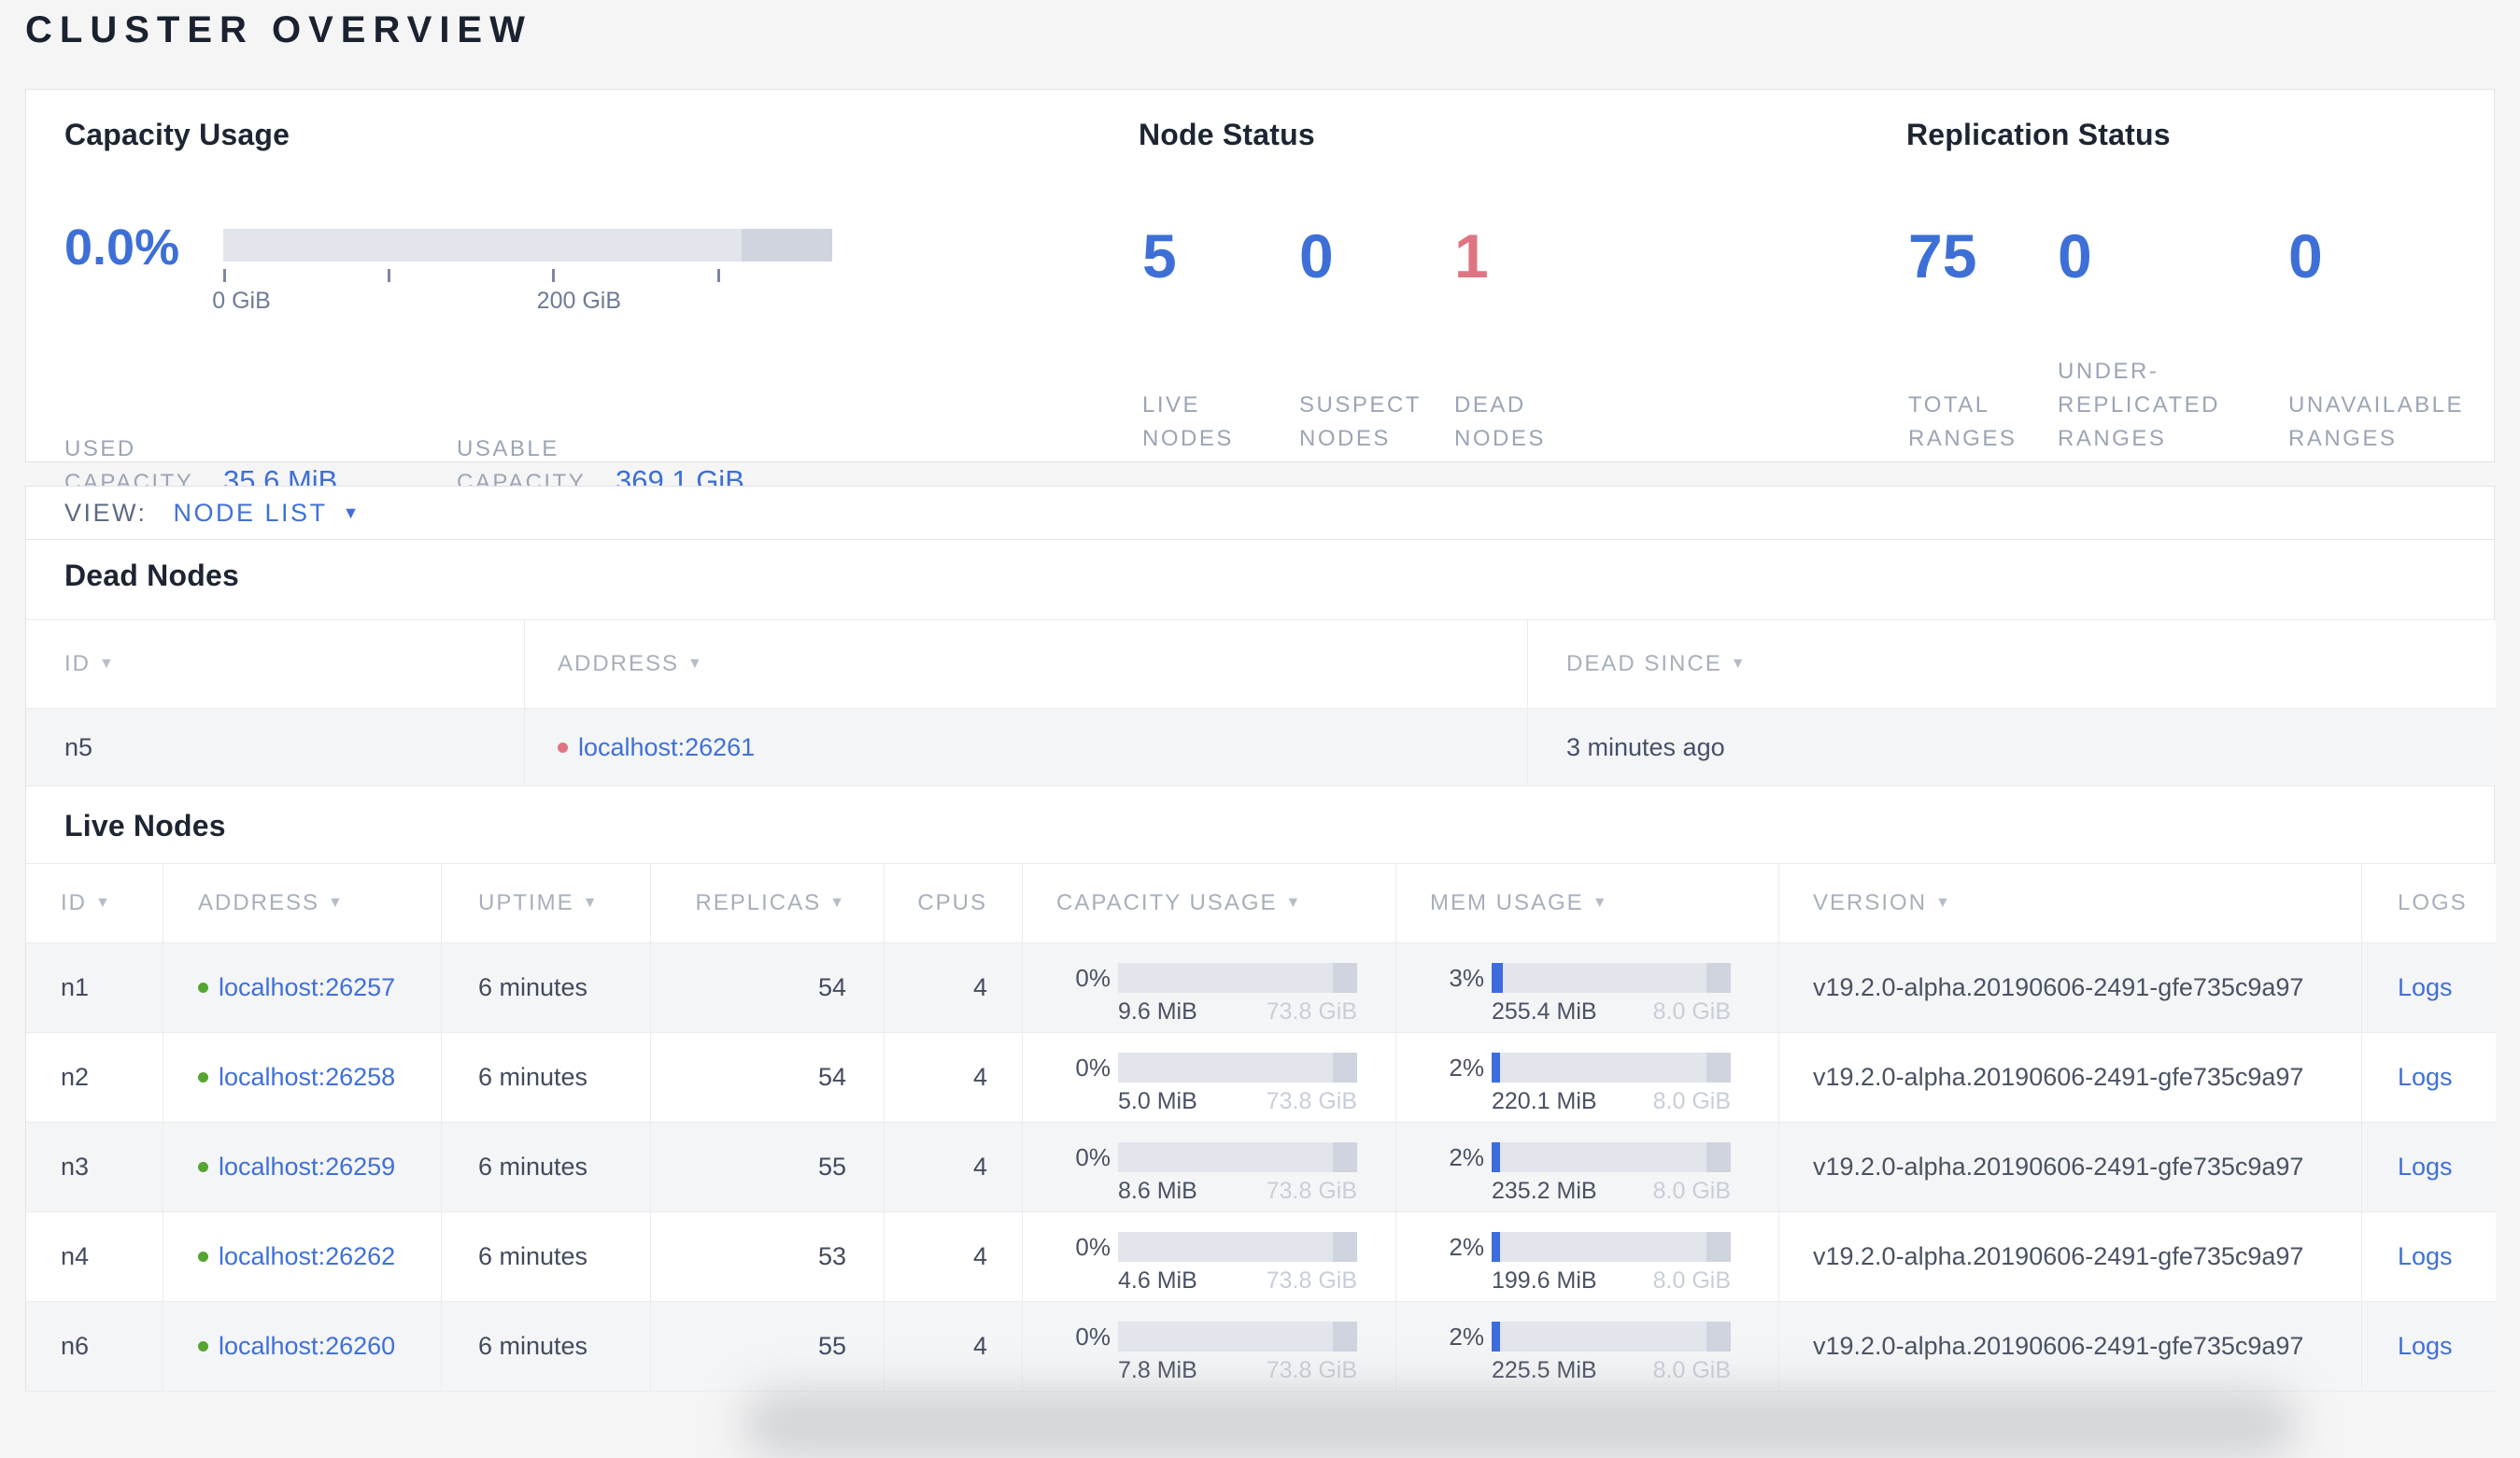 Image resolution: width=2520 pixels, height=1458 pixels. I want to click on capacity-used-value: 8.6 MiB, so click(1157, 1191).